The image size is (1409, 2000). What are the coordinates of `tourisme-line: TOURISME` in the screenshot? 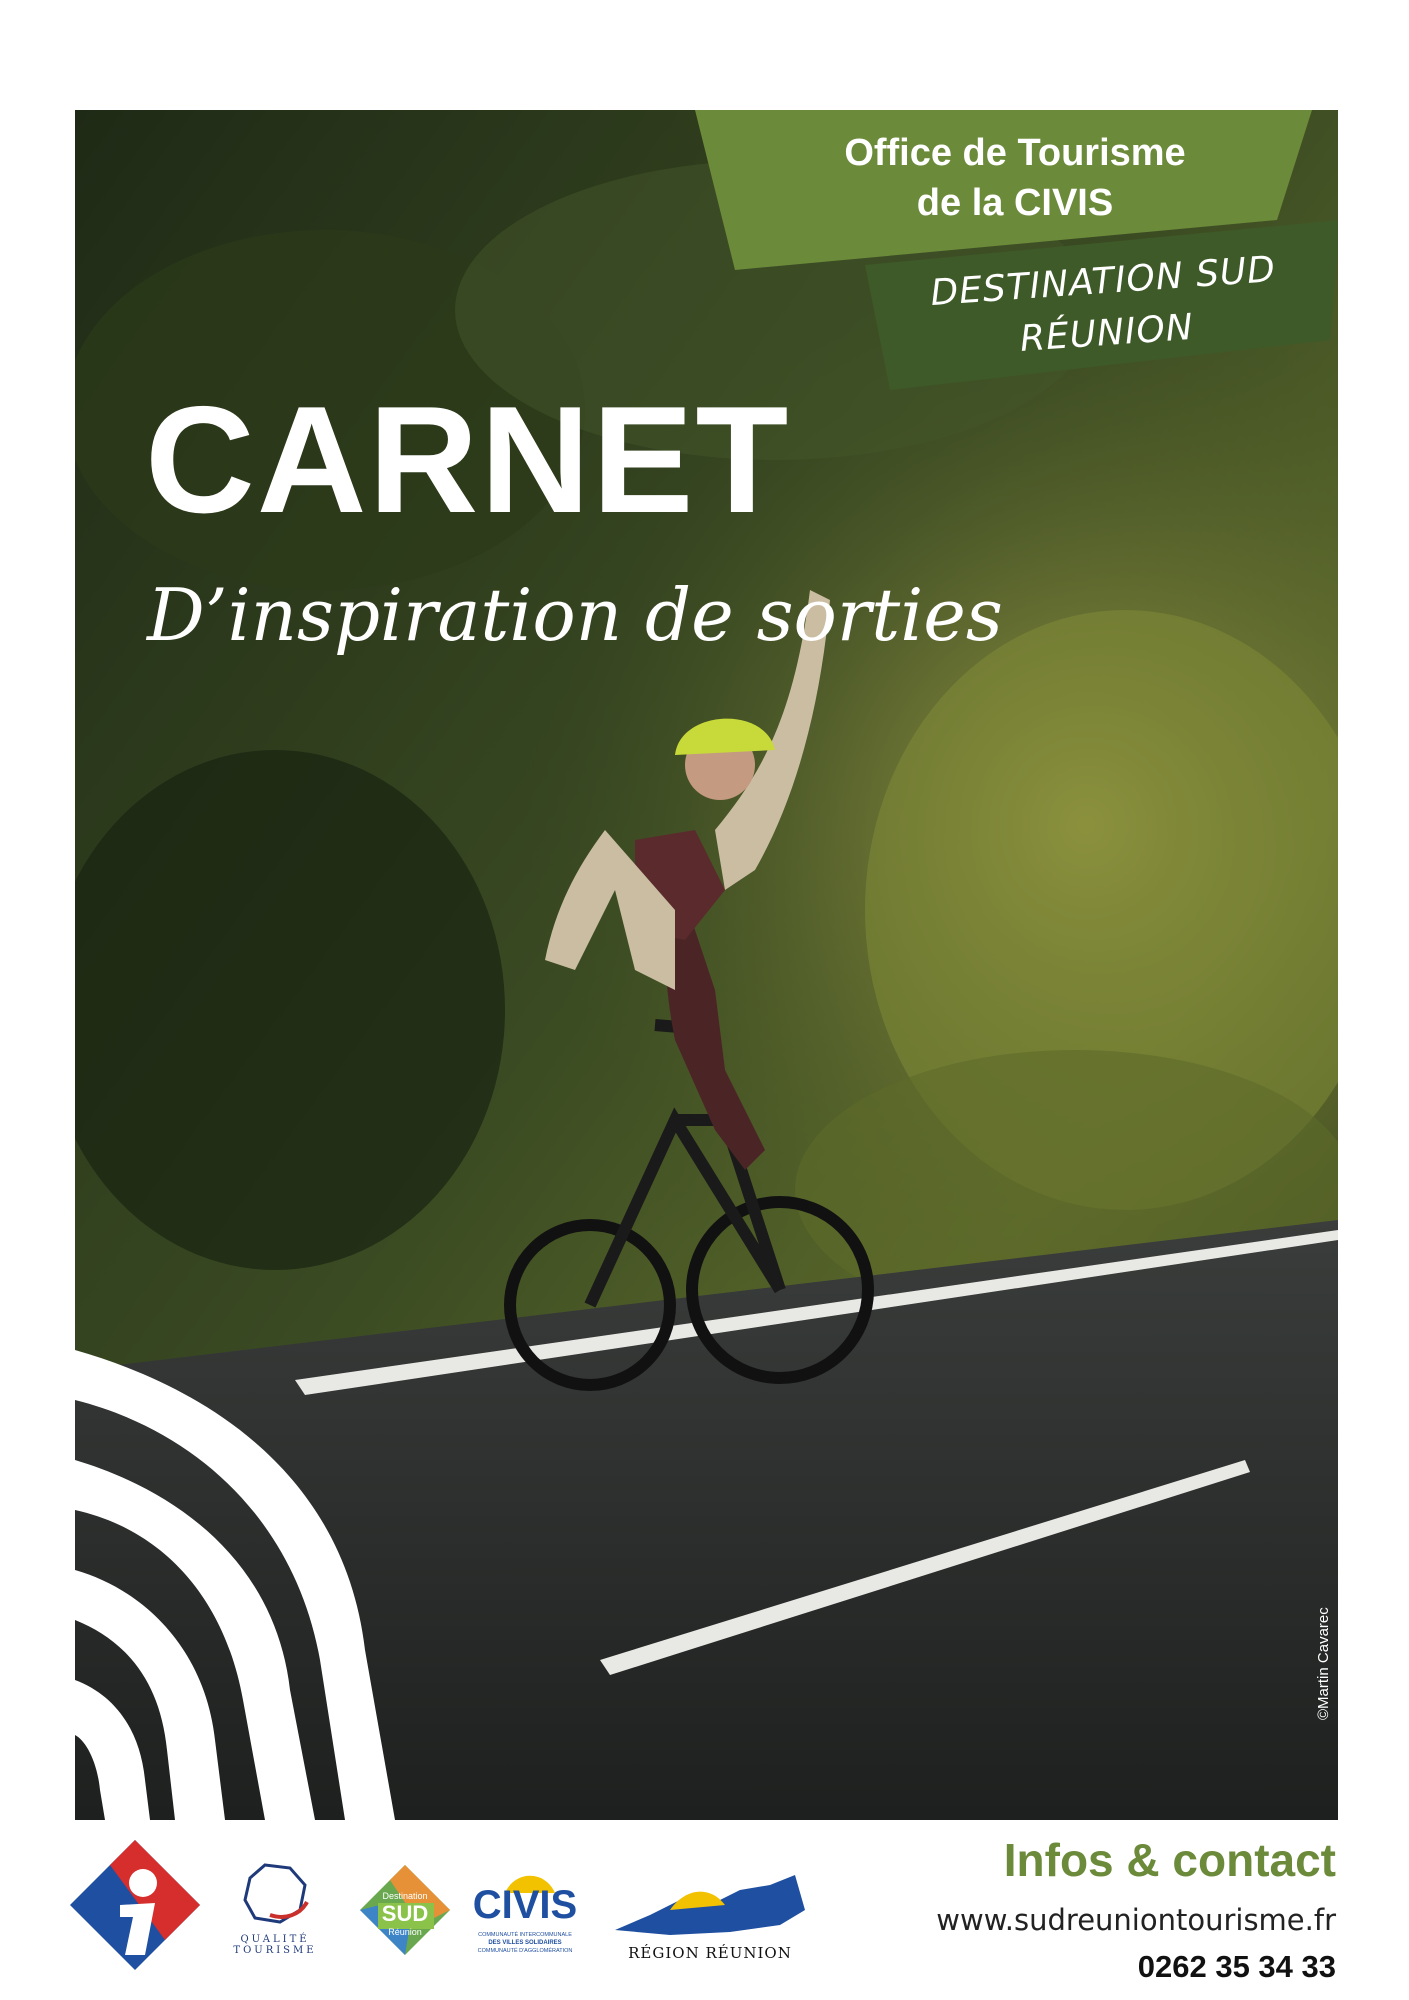 It's located at (275, 1950).